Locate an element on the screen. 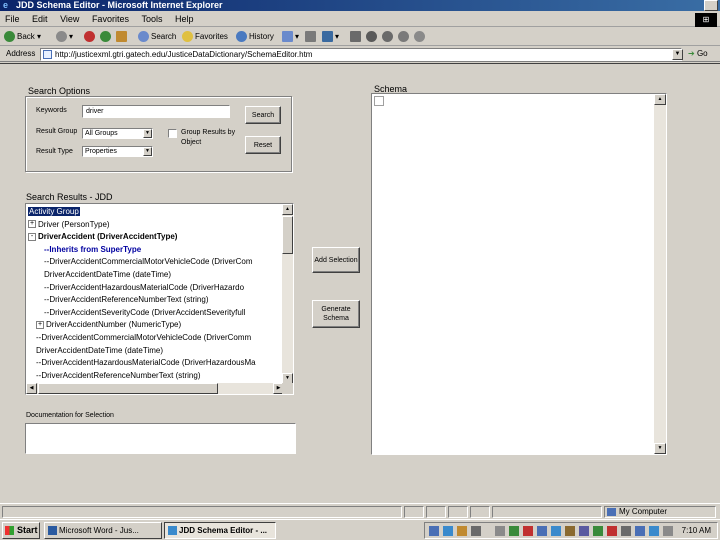  search-button-toolbar: Search is located at coordinates (157, 37).